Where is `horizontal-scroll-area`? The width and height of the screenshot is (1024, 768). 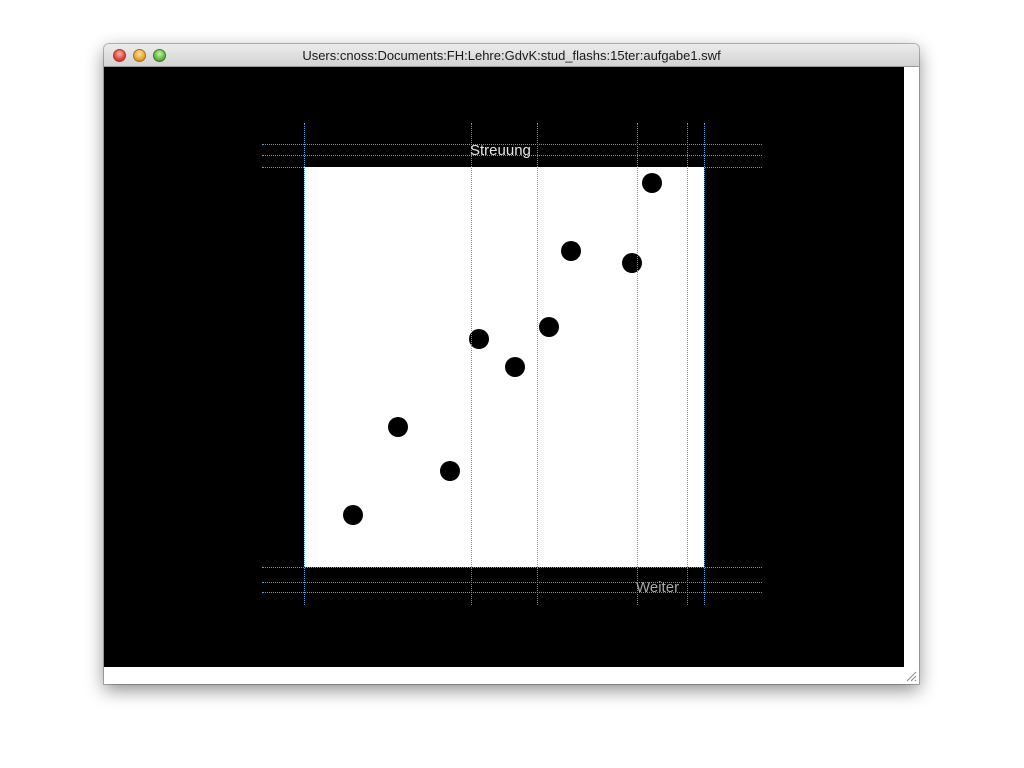 horizontal-scroll-area is located at coordinates (511, 675).